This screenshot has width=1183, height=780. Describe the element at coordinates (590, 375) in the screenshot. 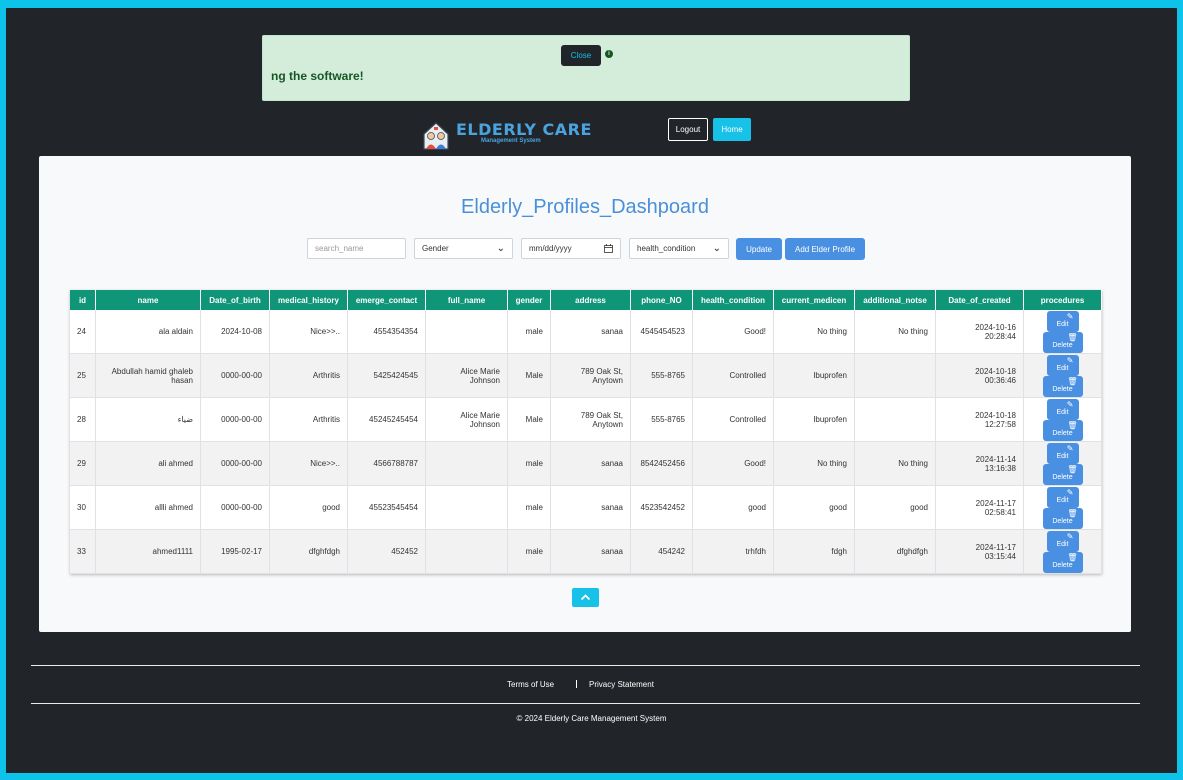

I see `table-cell-address: 789 Oak St, Anytown` at that location.